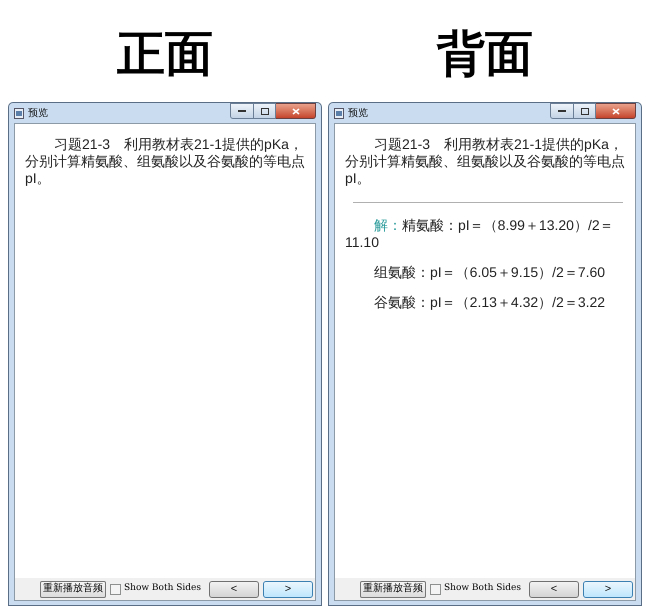 The height and width of the screenshot is (612, 650). What do you see at coordinates (485, 54) in the screenshot?
I see `page-heading: 背面` at bounding box center [485, 54].